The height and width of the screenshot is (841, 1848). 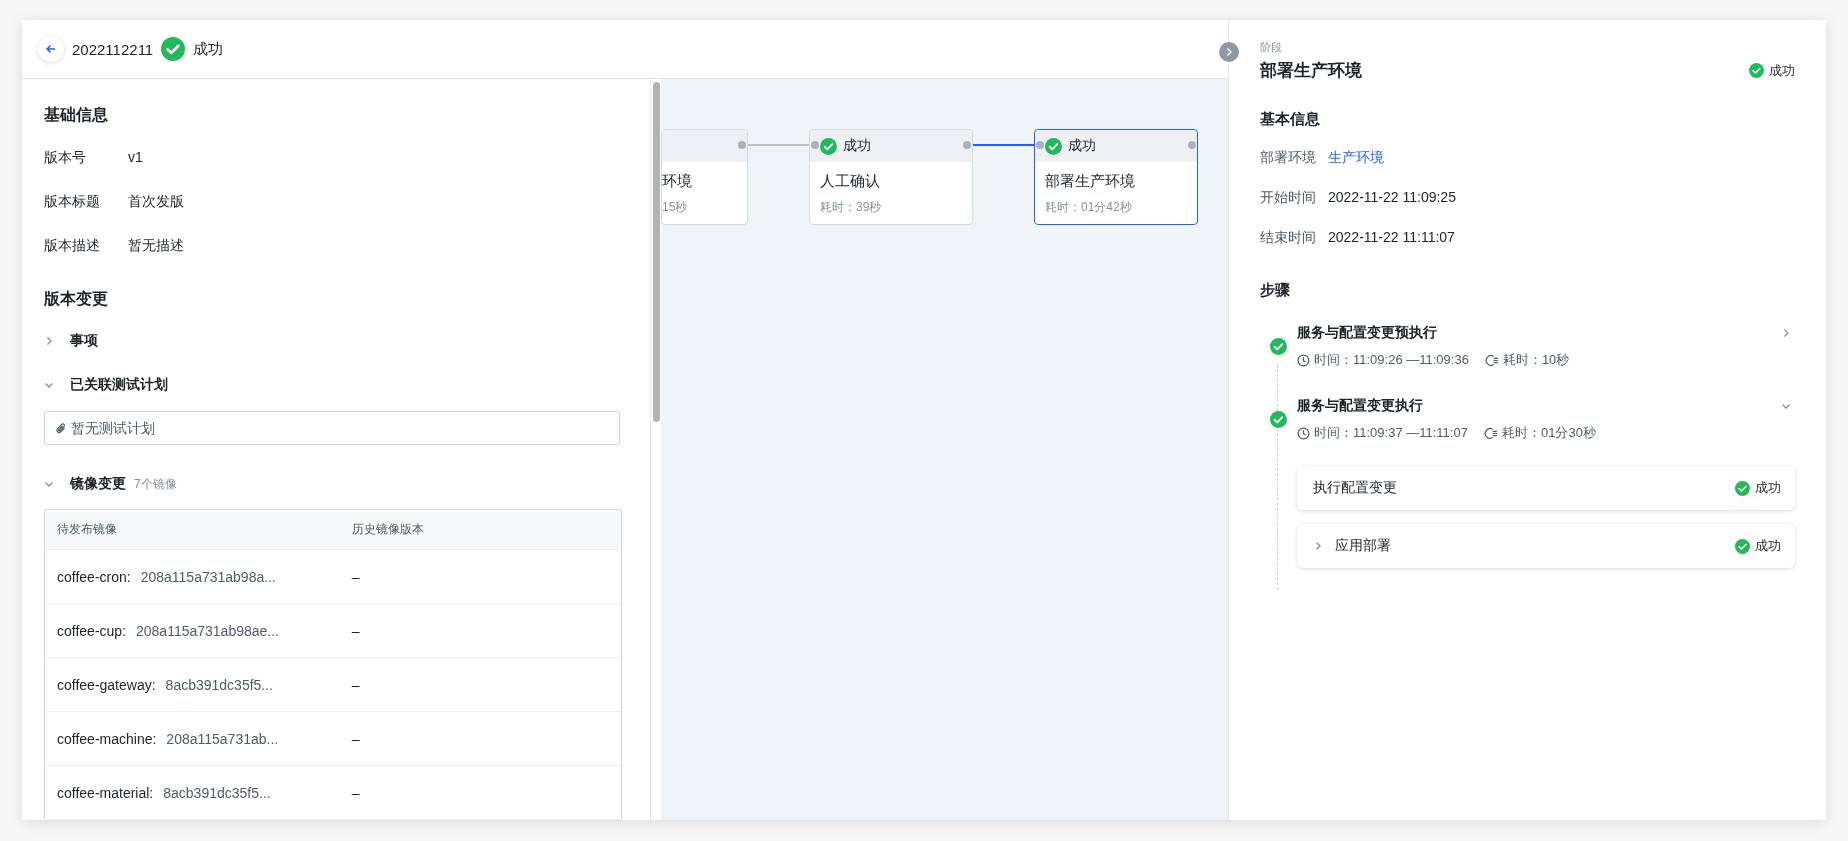 What do you see at coordinates (850, 181) in the screenshot?
I see `stage-name: 人工确认` at bounding box center [850, 181].